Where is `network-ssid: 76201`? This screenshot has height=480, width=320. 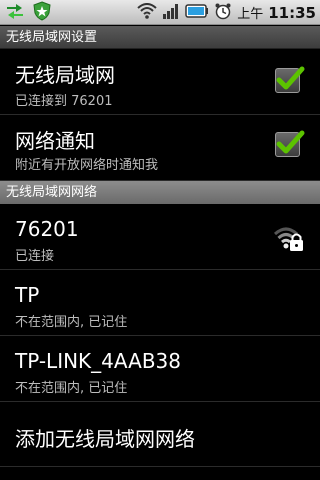
network-ssid: 76201 is located at coordinates (47, 229).